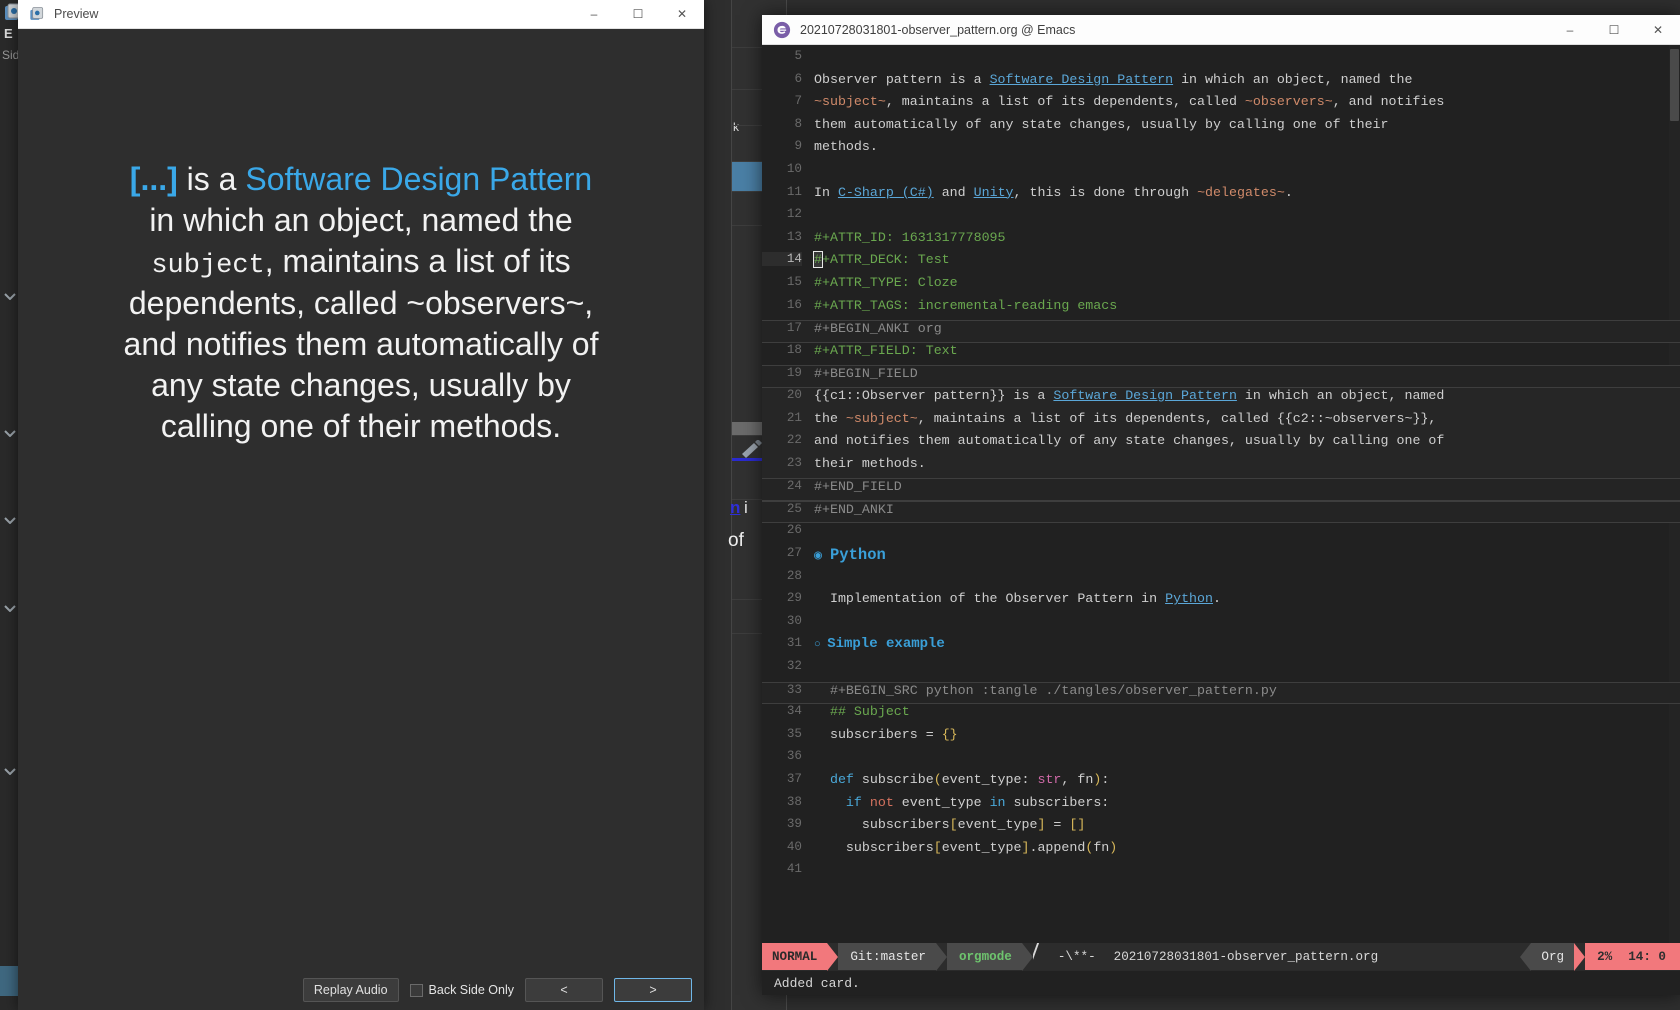  What do you see at coordinates (1221, 286) in the screenshot?
I see `buffer-line: 15 #+ATTR_TYPE: Cloze` at bounding box center [1221, 286].